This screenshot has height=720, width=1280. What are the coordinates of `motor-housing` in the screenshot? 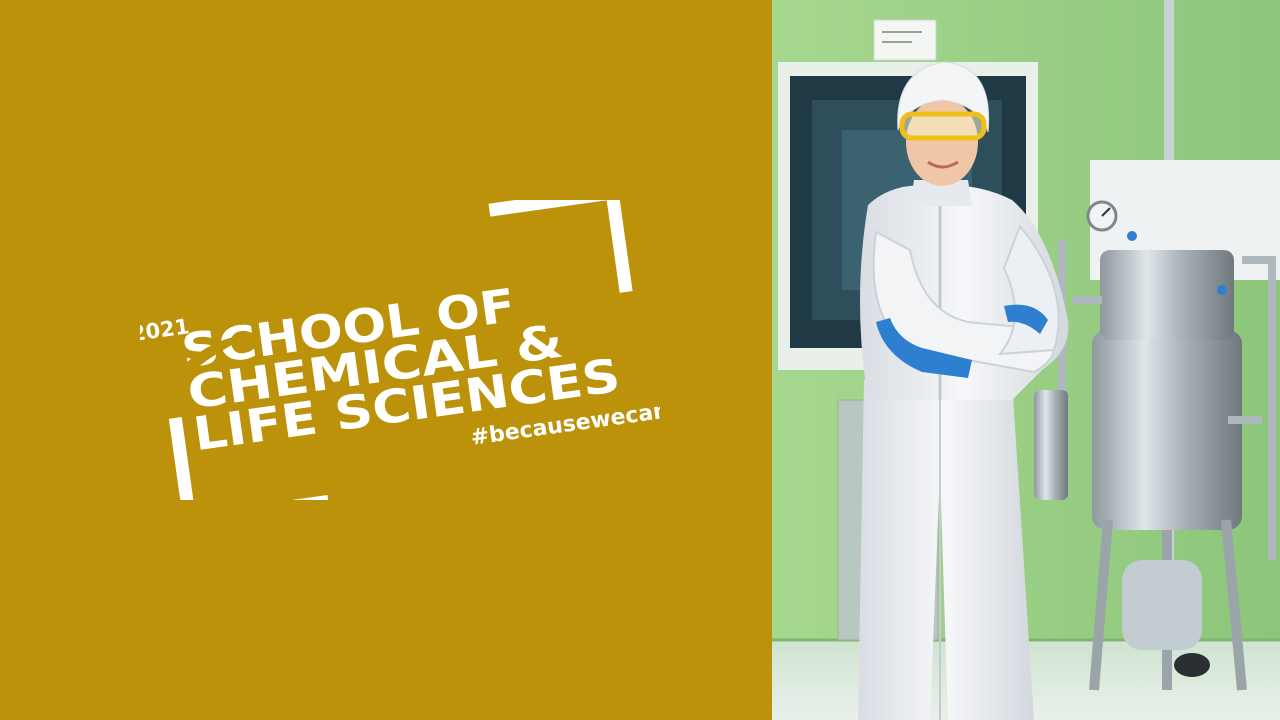 It's located at (1162, 605).